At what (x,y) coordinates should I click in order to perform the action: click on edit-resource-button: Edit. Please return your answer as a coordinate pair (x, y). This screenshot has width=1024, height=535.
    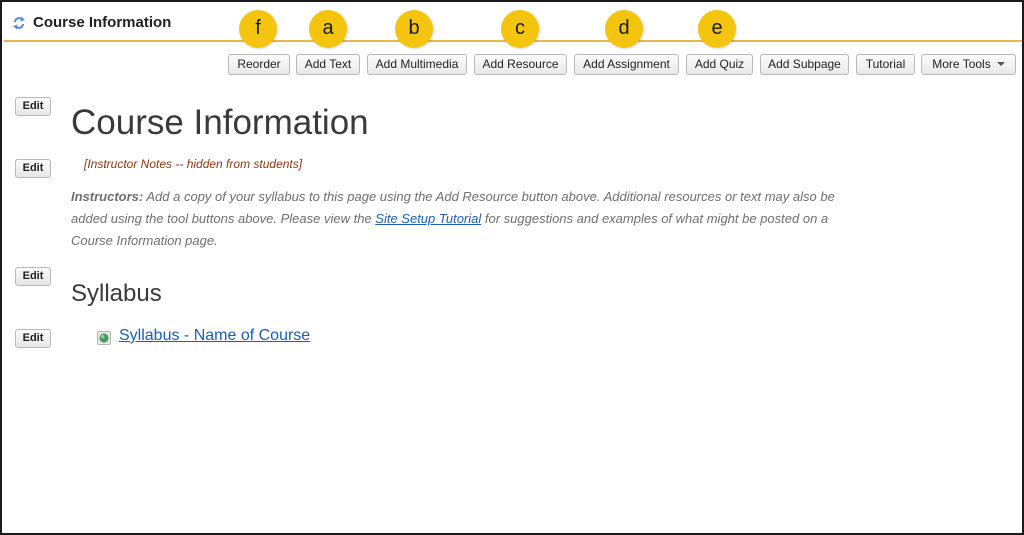
    Looking at the image, I should click on (33, 338).